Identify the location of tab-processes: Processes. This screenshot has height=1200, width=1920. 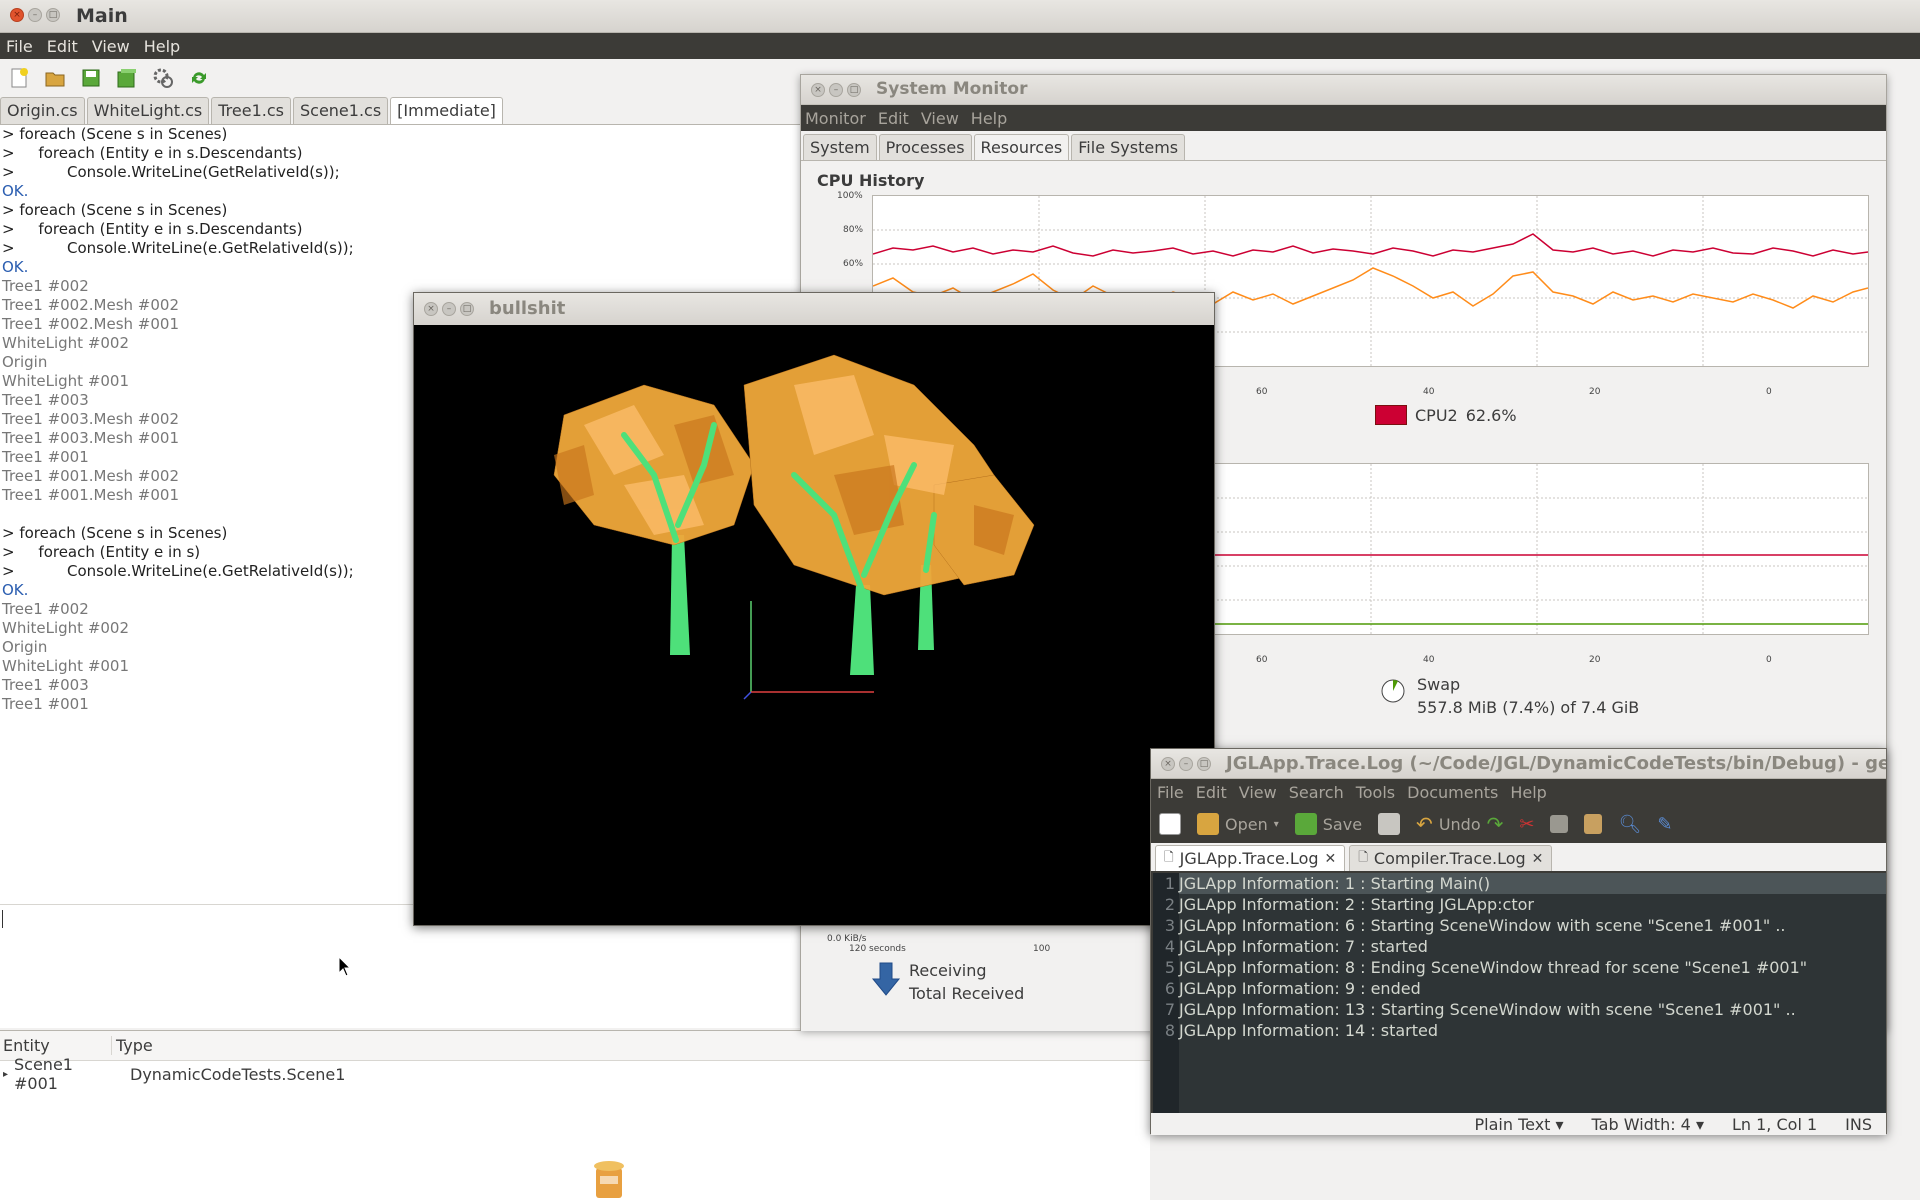
(925, 147).